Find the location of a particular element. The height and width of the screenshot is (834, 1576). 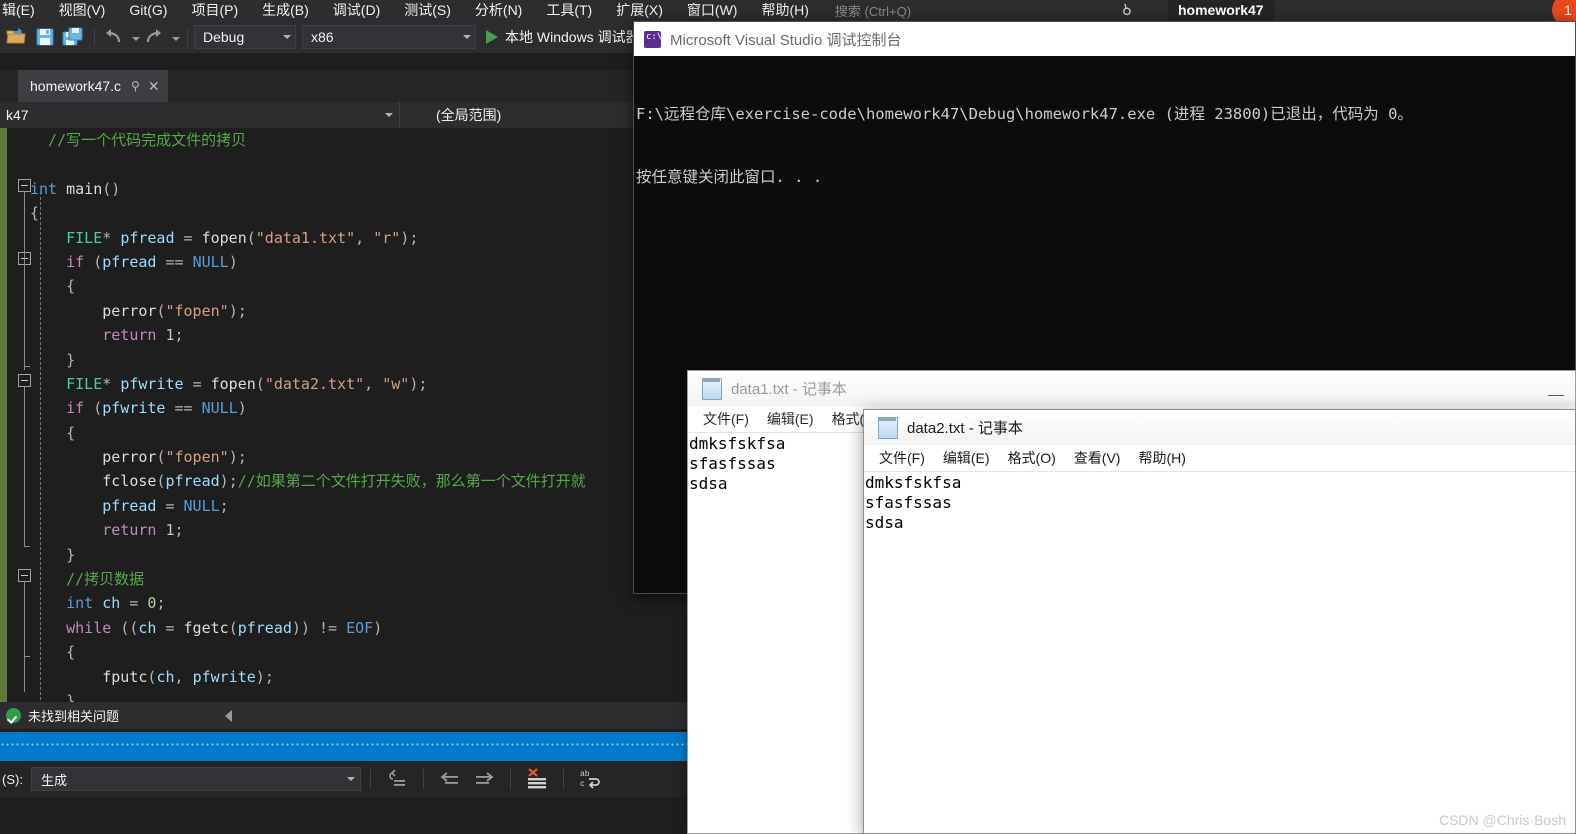

menu-help: 帮助(H) is located at coordinates (784, 10).